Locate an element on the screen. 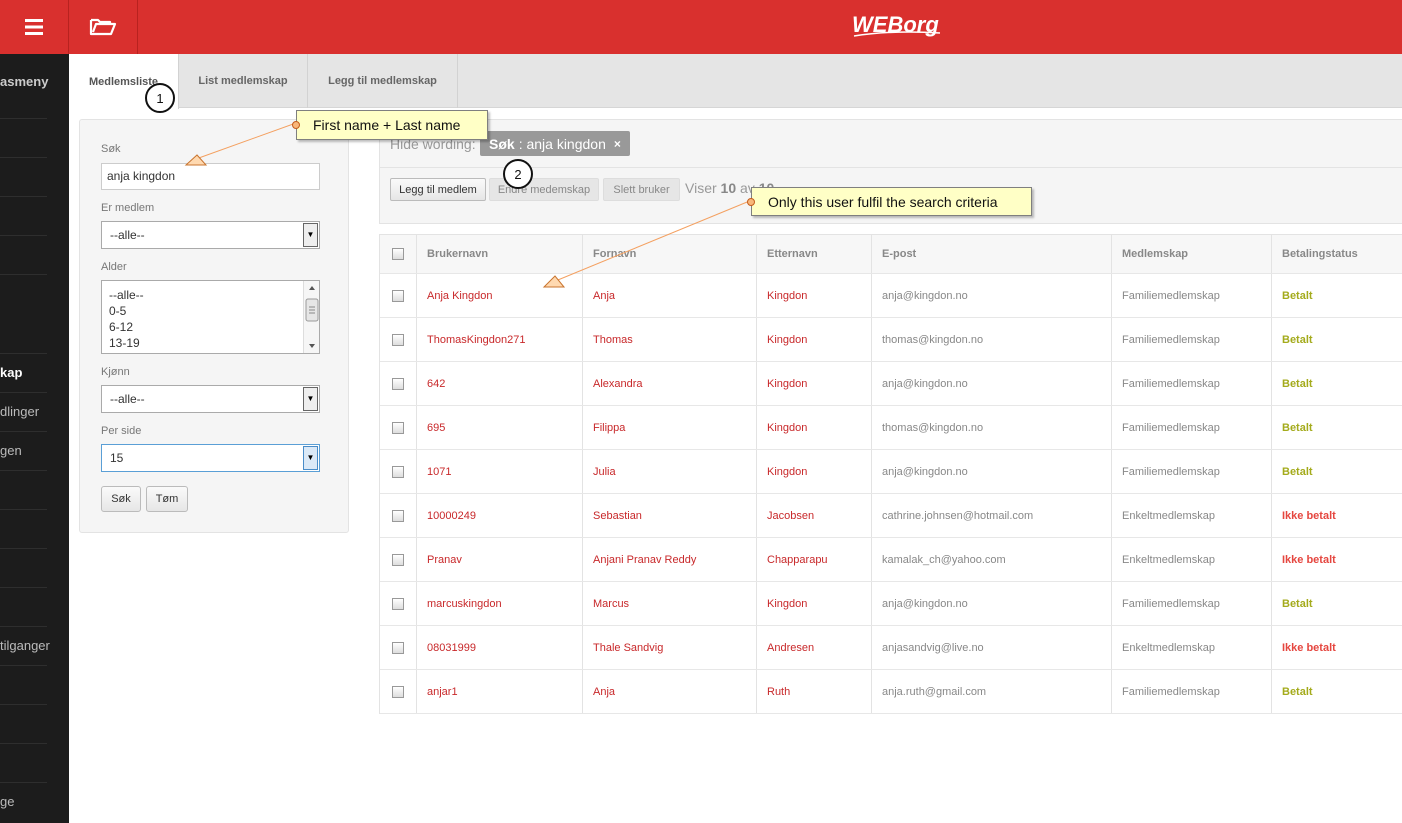 The width and height of the screenshot is (1402, 823). sidebar-item-settings: dlinger is located at coordinates (19, 411).